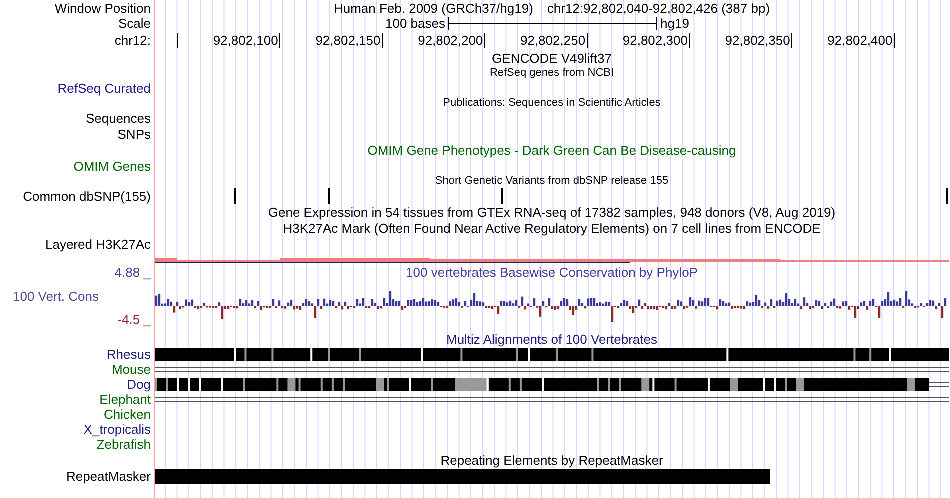 The image size is (950, 498). What do you see at coordinates (552, 272) in the screenshot?
I see `track-title: 100 vertebrates Basewise Conservation by PhyloP` at bounding box center [552, 272].